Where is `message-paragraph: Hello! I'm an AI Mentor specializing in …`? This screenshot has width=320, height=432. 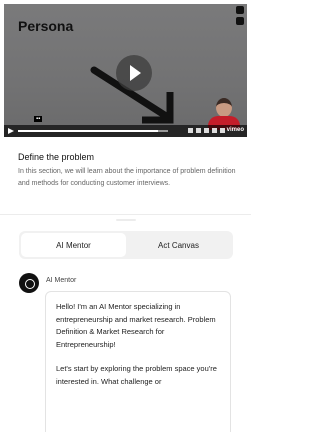 message-paragraph: Hello! I'm an AI Mentor specializing in … is located at coordinates (136, 325).